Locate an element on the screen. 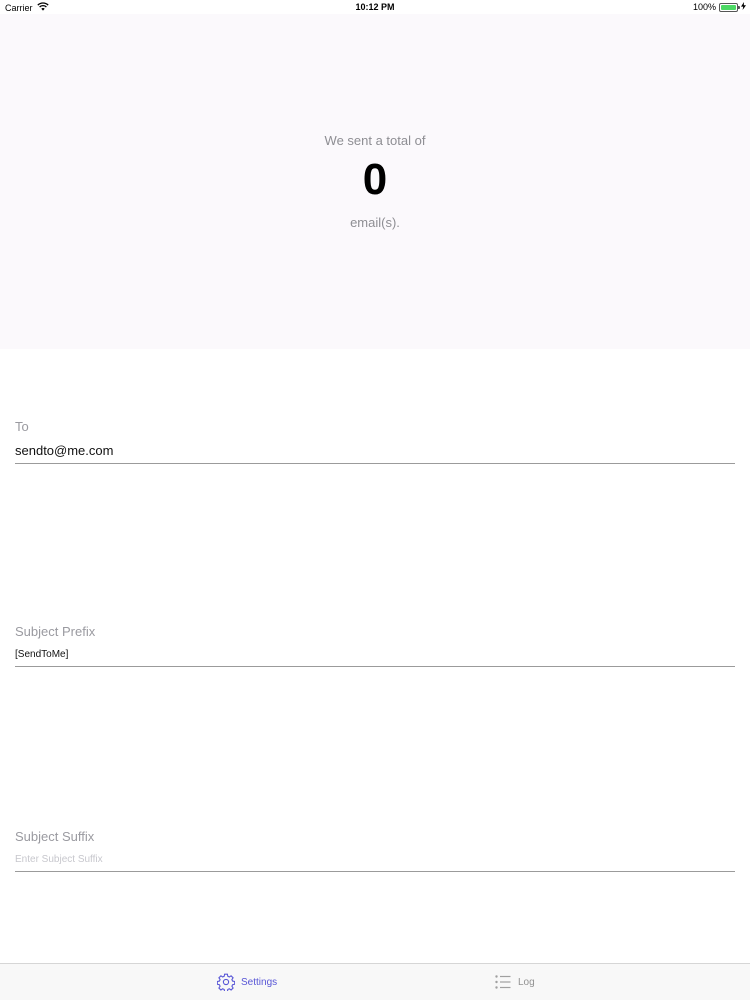  tab-log-label: Log is located at coordinates (526, 982).